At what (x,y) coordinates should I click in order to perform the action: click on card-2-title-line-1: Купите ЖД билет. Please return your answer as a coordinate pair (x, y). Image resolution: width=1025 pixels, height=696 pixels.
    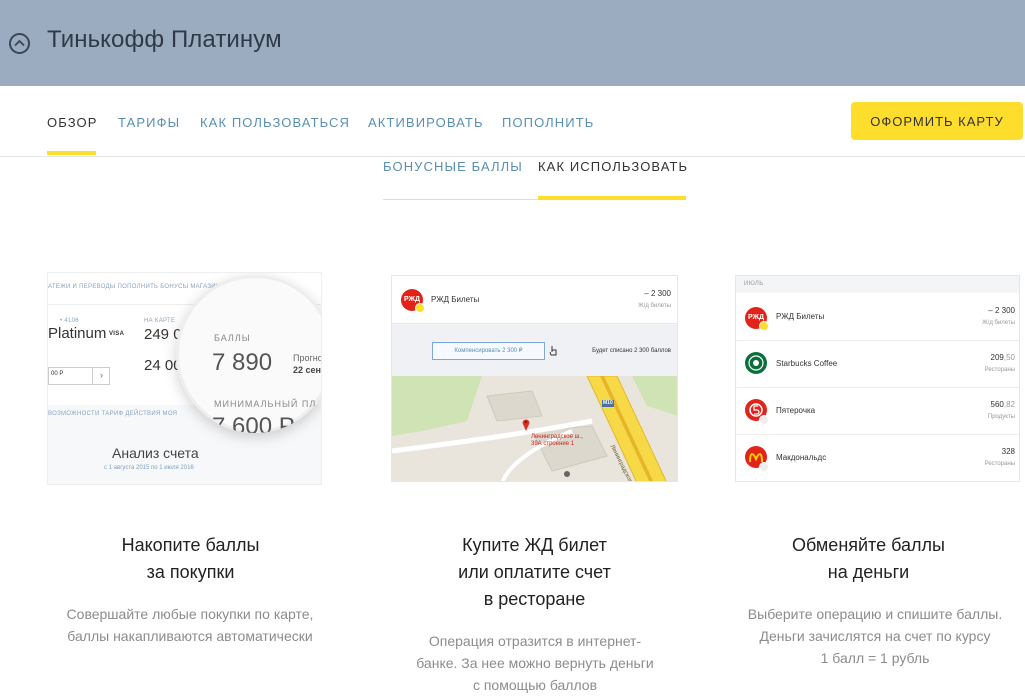
    Looking at the image, I should click on (534, 545).